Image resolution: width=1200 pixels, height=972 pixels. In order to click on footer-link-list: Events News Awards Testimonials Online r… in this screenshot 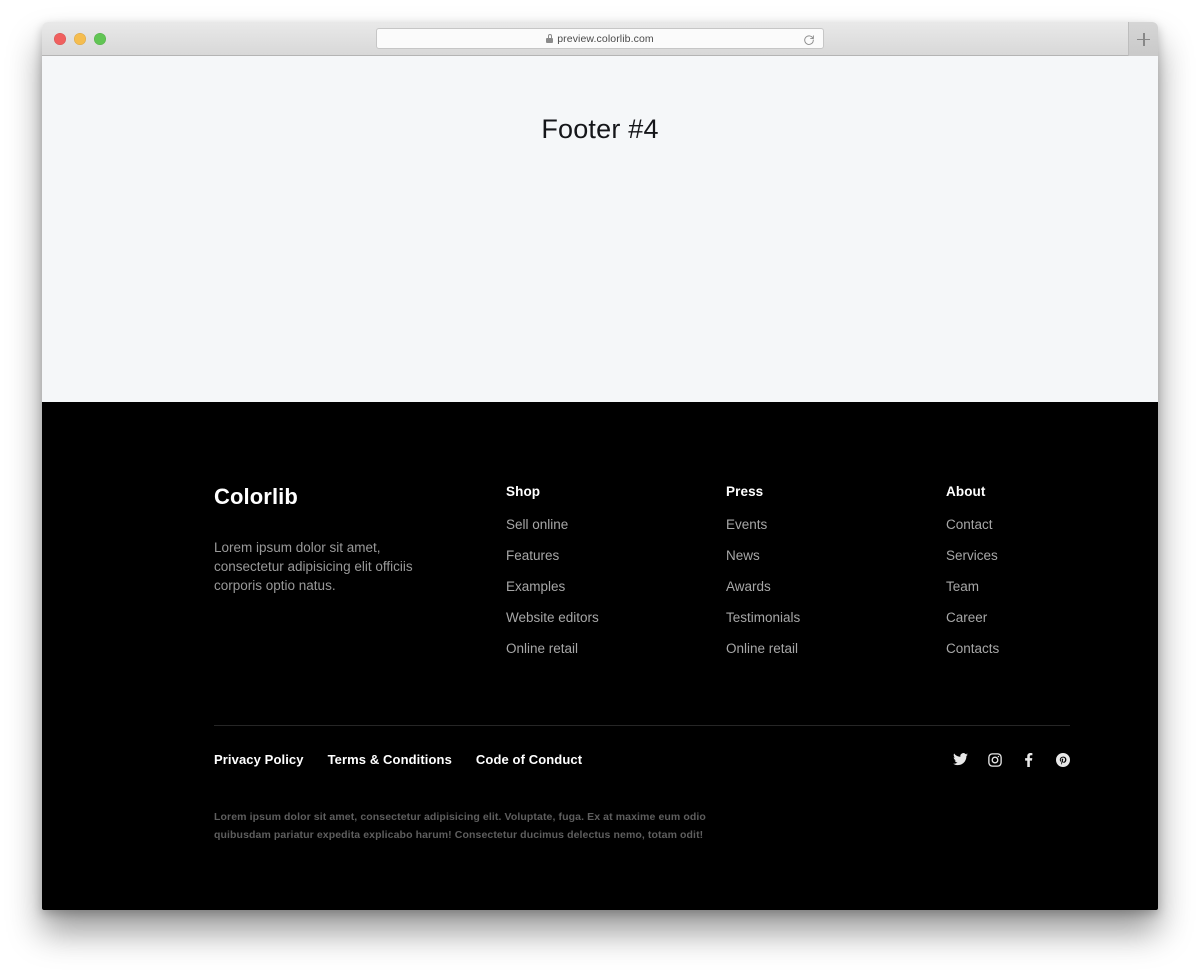, I will do `click(836, 587)`.